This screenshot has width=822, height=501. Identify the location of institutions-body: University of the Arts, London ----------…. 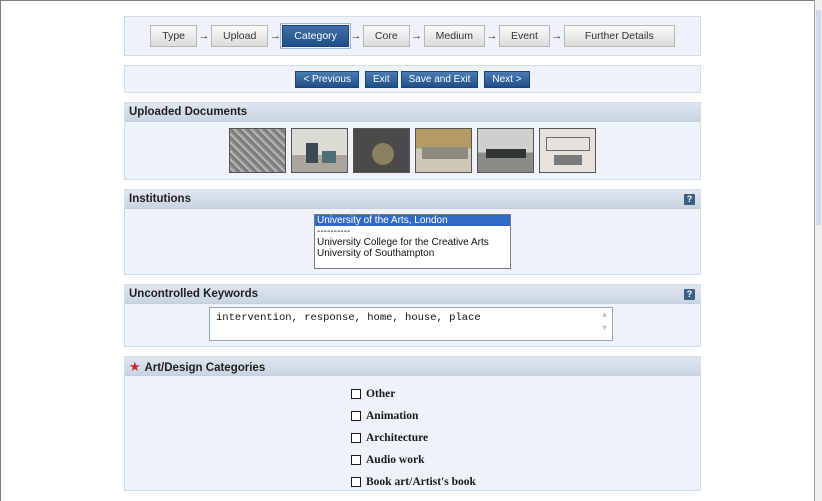
(412, 241).